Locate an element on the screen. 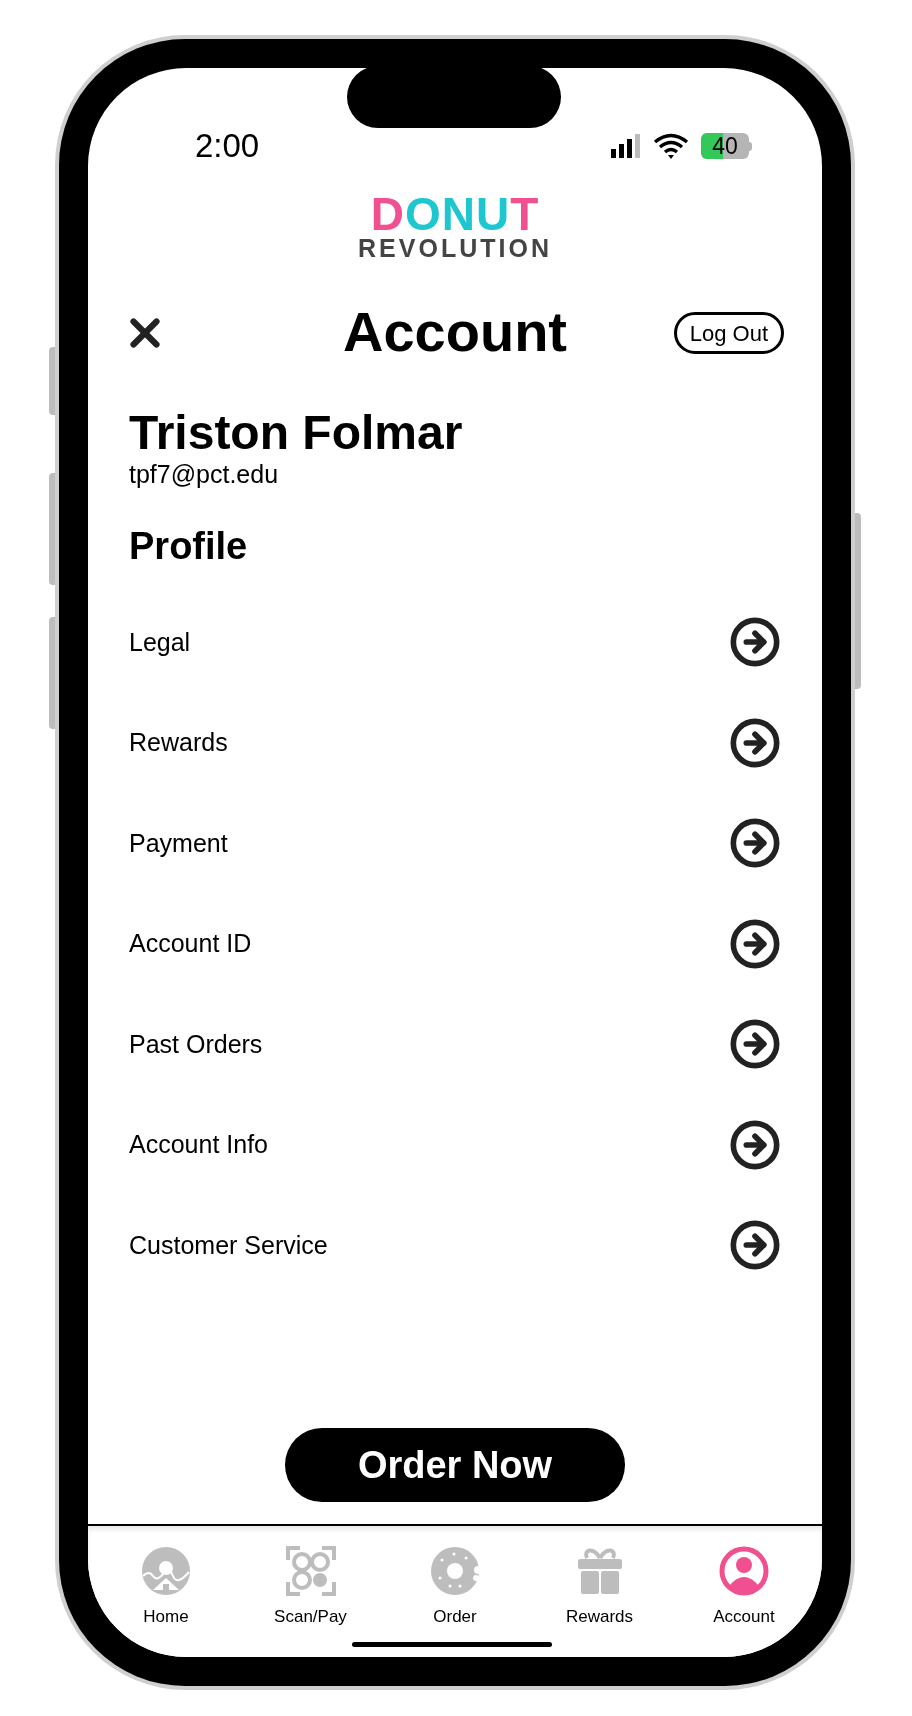 The image size is (912, 1716). page-title: Account is located at coordinates (455, 332).